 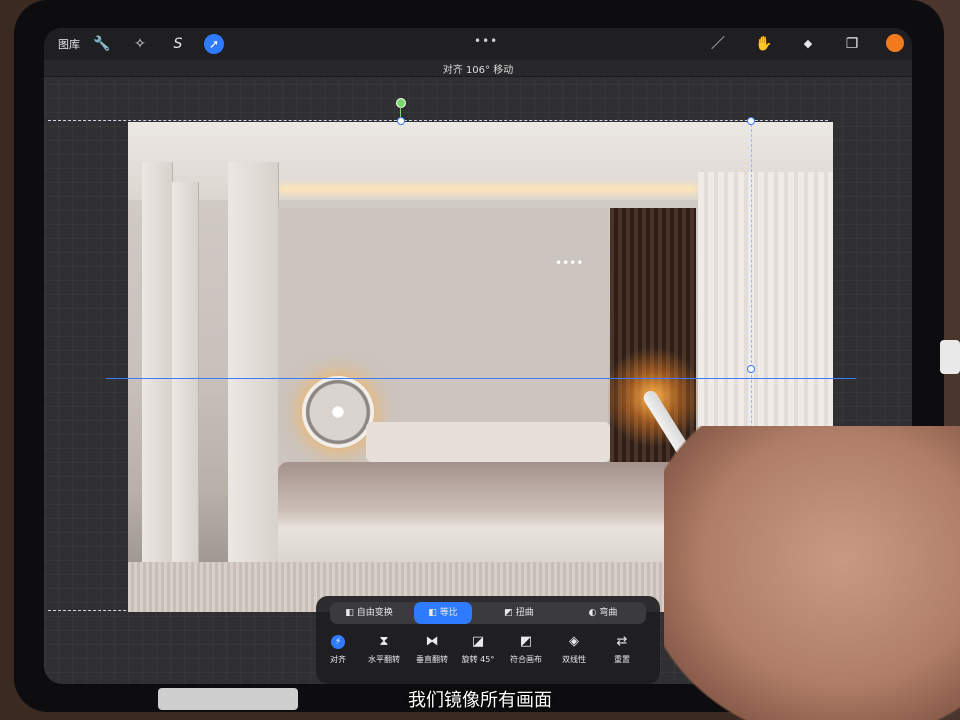 What do you see at coordinates (478, 641) in the screenshot?
I see `rotate-icon: ◪` at bounding box center [478, 641].